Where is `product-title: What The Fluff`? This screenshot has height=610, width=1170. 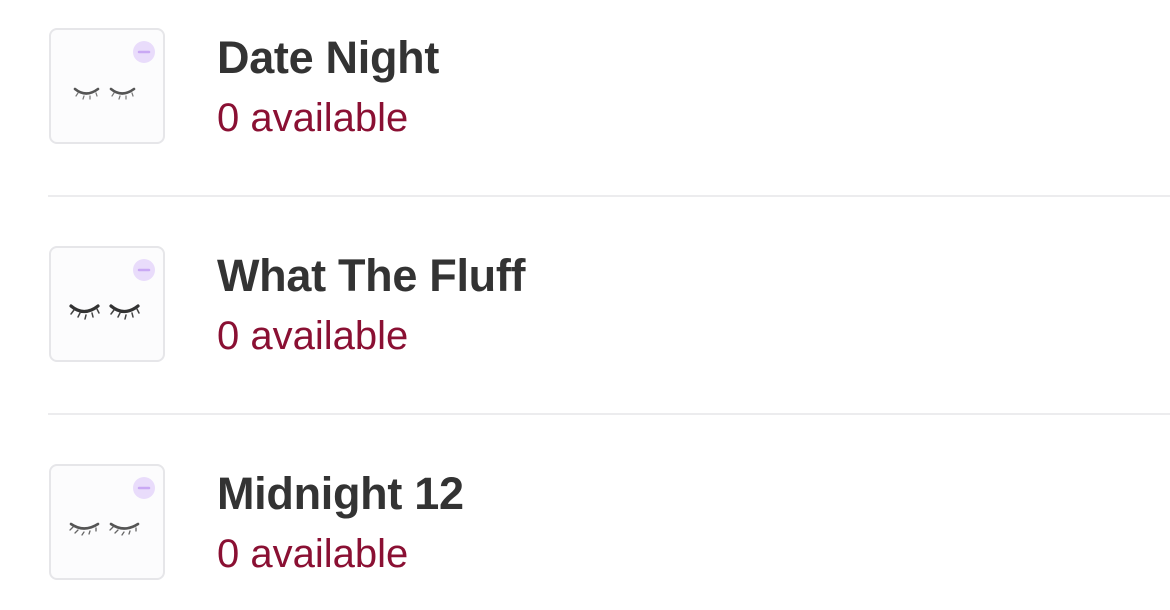
product-title: What The Fluff is located at coordinates (371, 275).